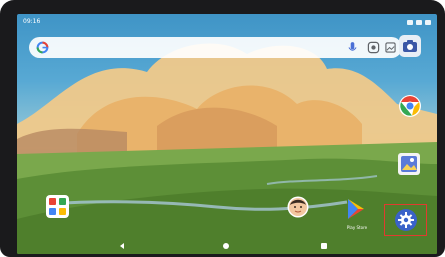  I want to click on camera-icon, so click(410, 46).